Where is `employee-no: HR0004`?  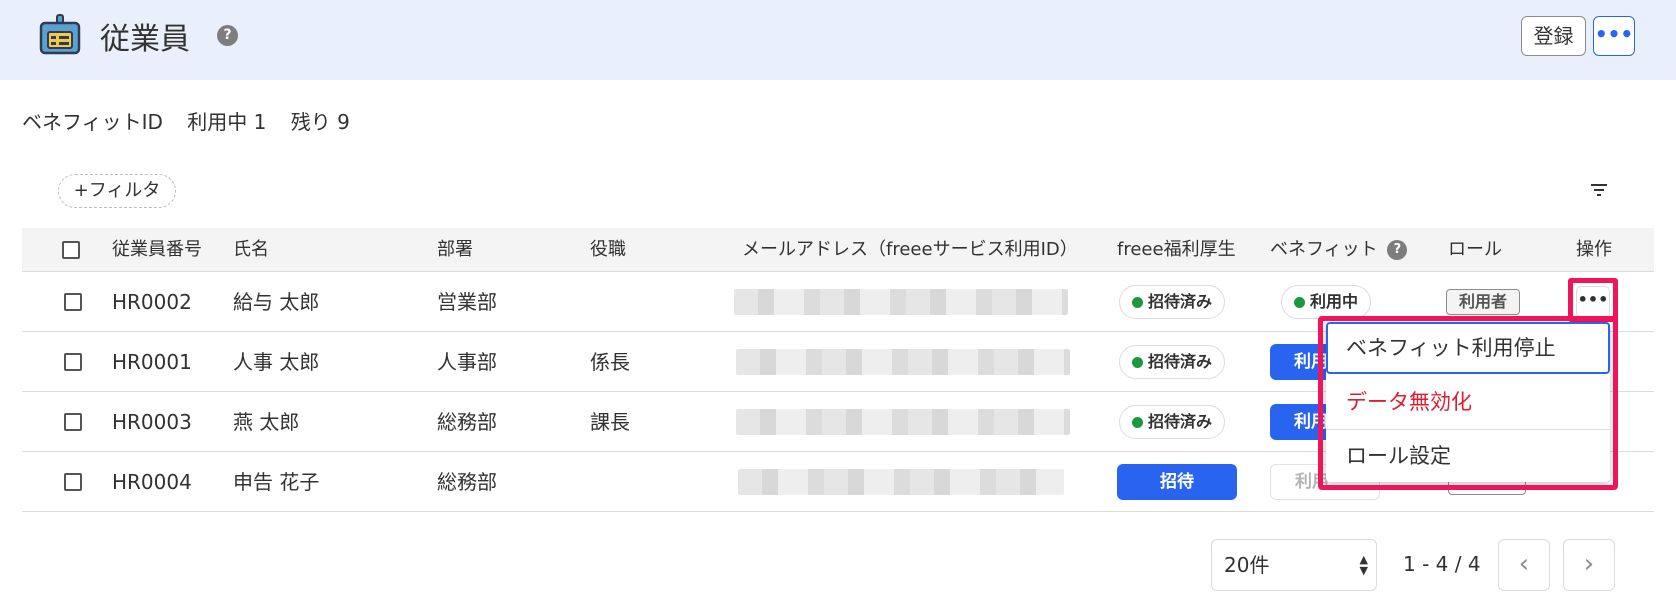
employee-no: HR0004 is located at coordinates (152, 482).